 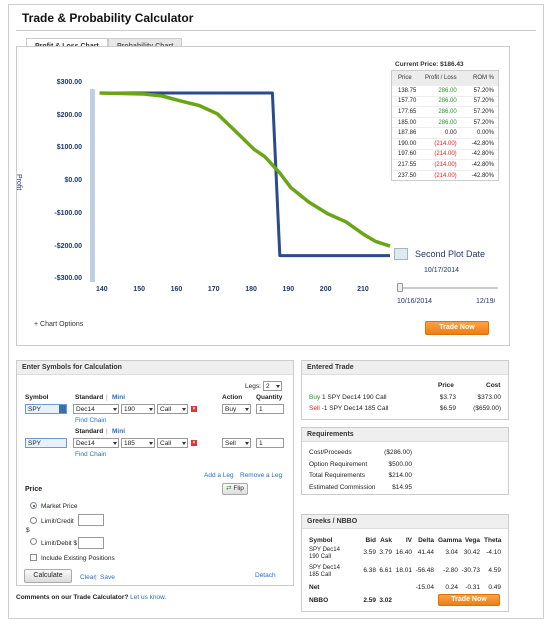 I want to click on calendar-icon, so click(x=401, y=254).